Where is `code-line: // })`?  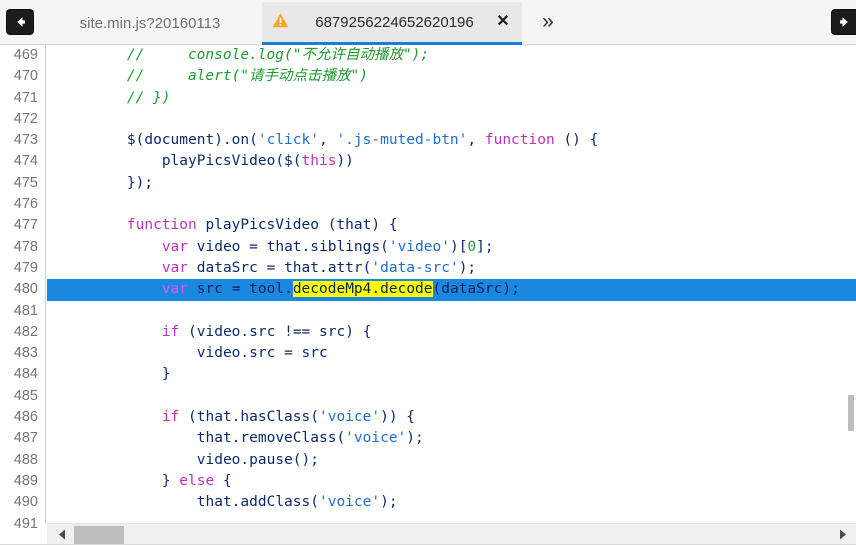
code-line: // }) is located at coordinates (451, 98).